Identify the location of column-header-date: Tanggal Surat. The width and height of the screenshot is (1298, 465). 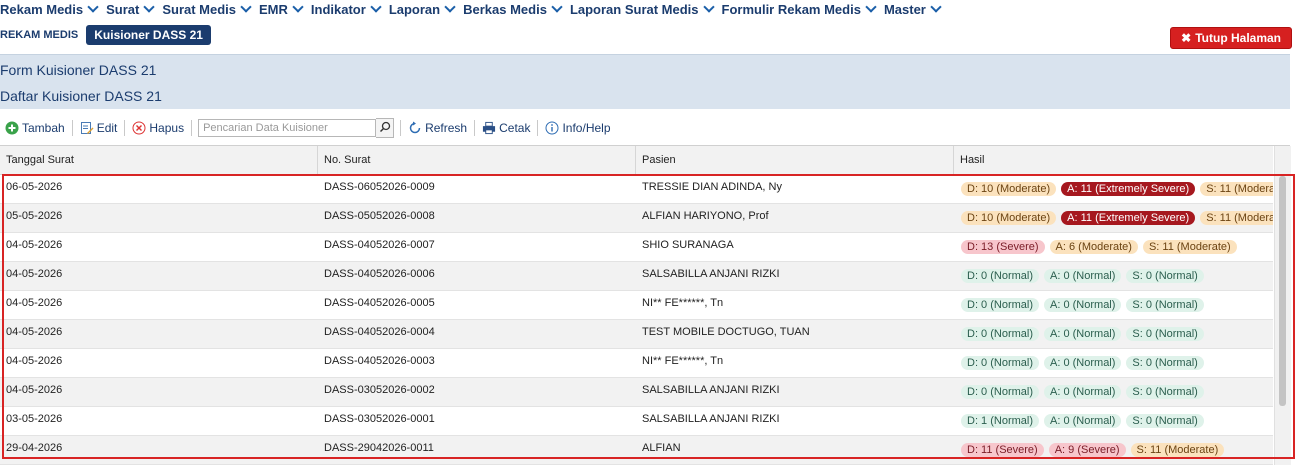
(159, 160).